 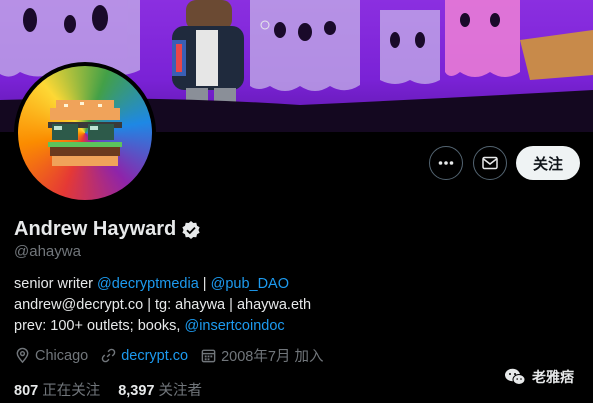 I want to click on link-icon, so click(x=108, y=355).